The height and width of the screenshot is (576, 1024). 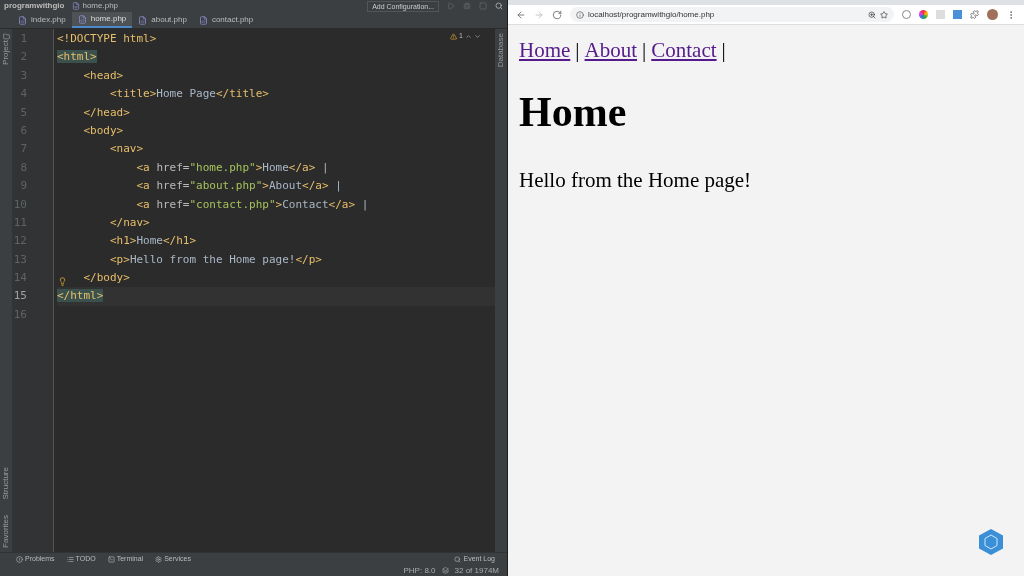 What do you see at coordinates (130, 222) in the screenshot?
I see `code-line: </nav>` at bounding box center [130, 222].